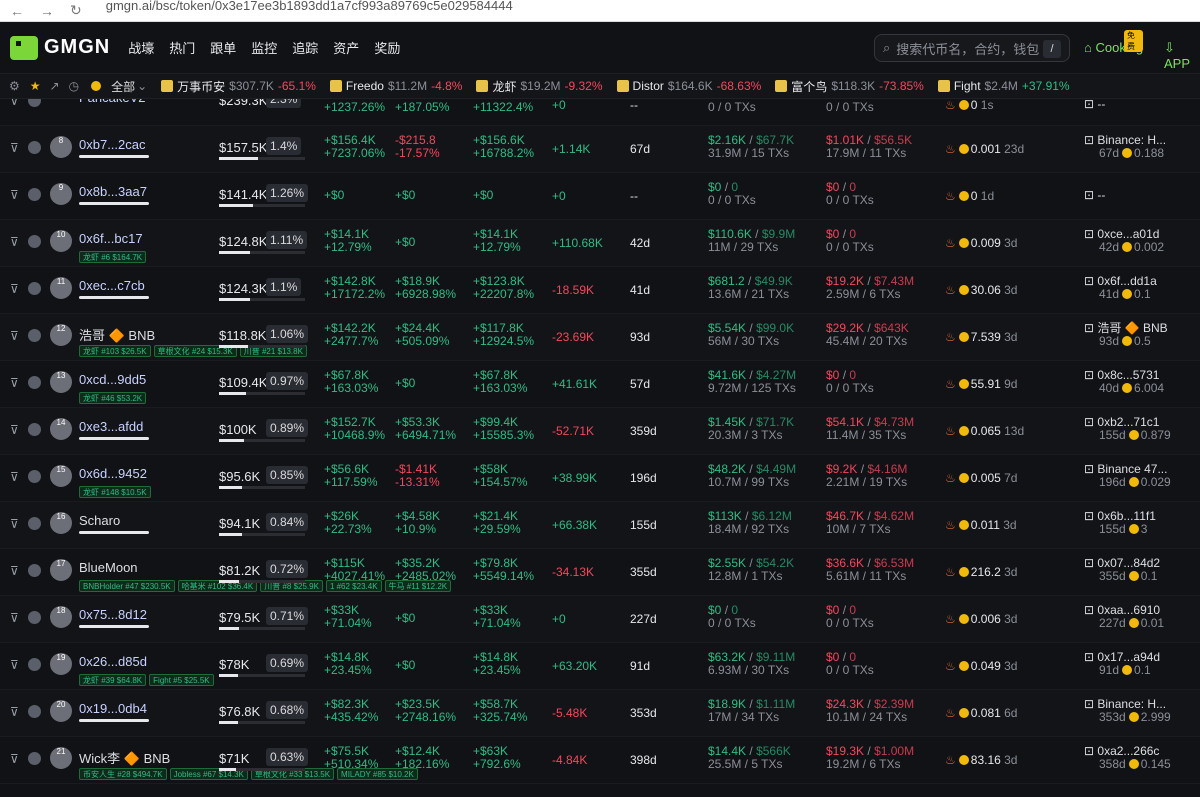 The width and height of the screenshot is (1200, 797). What do you see at coordinates (1114, 42) in the screenshot?
I see `cooking-button: ⌂ Cooking 免费` at bounding box center [1114, 42].